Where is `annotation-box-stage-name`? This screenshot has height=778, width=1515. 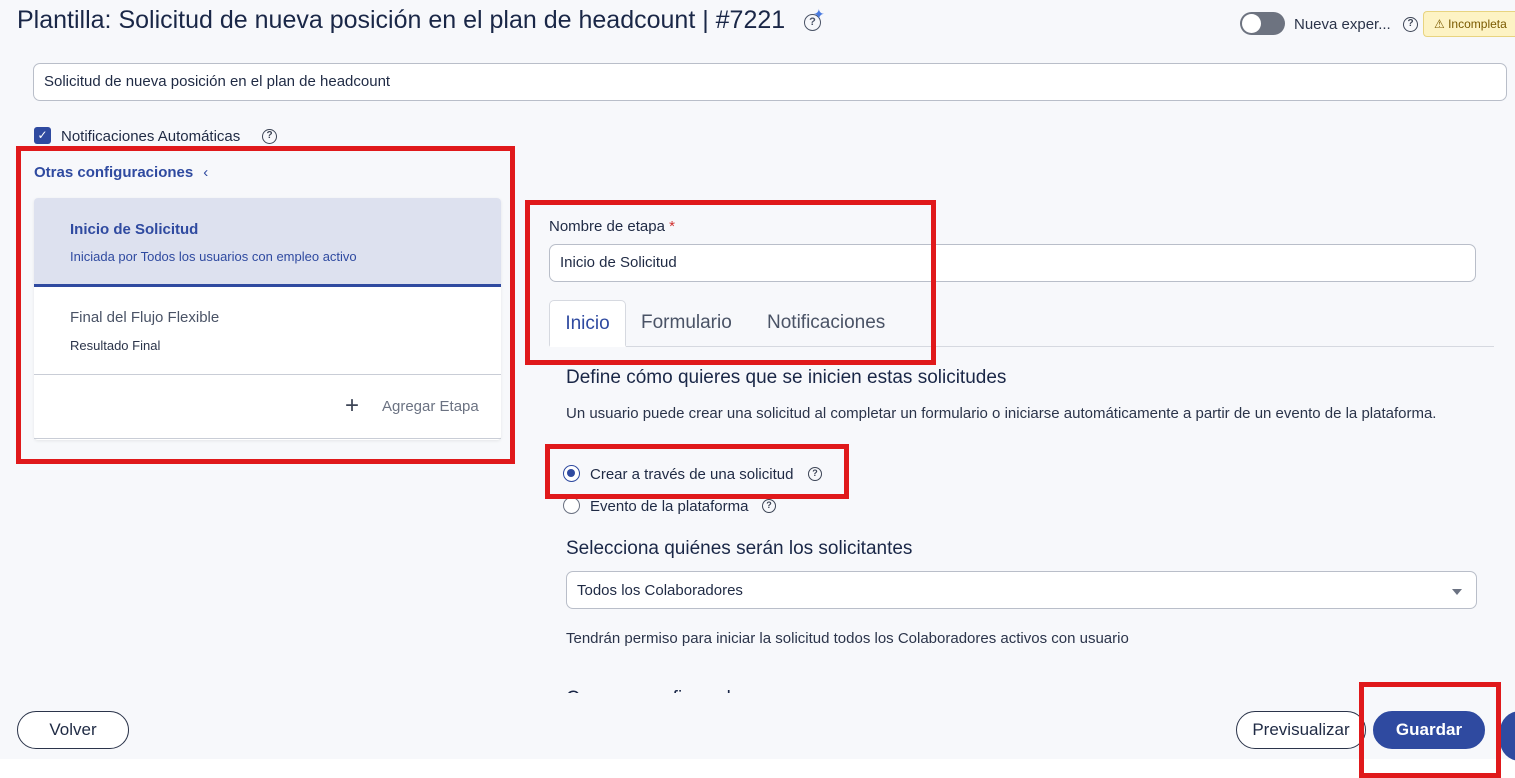 annotation-box-stage-name is located at coordinates (730, 282).